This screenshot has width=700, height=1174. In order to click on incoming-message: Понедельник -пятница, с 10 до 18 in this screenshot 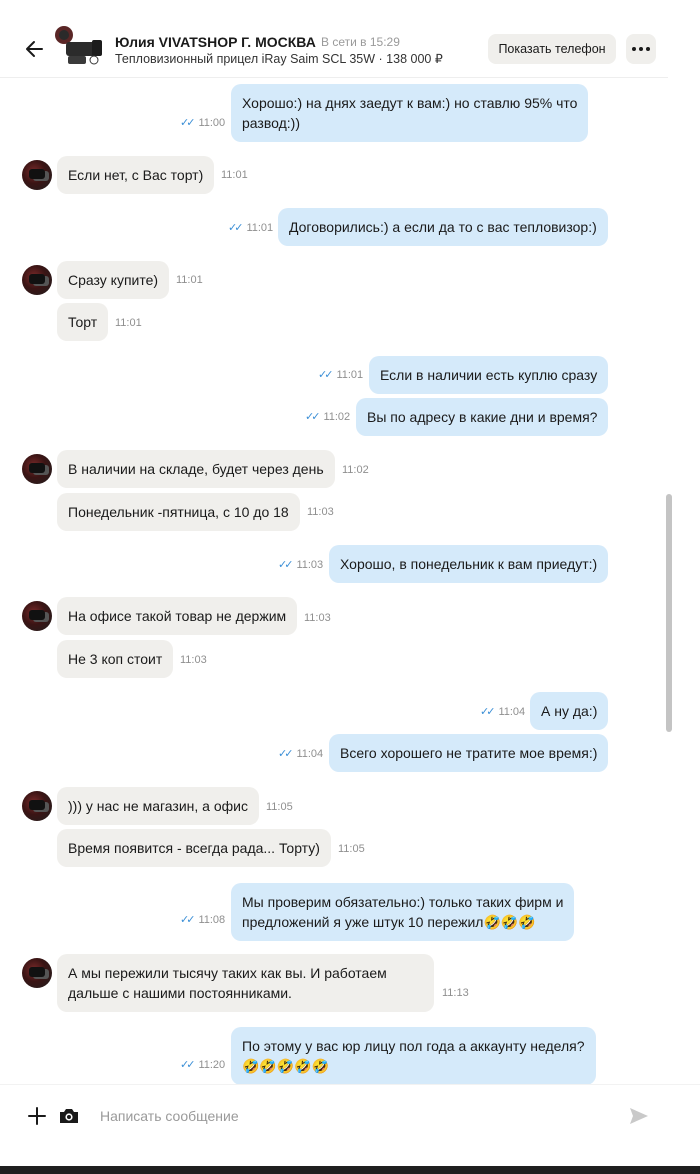, I will do `click(178, 512)`.